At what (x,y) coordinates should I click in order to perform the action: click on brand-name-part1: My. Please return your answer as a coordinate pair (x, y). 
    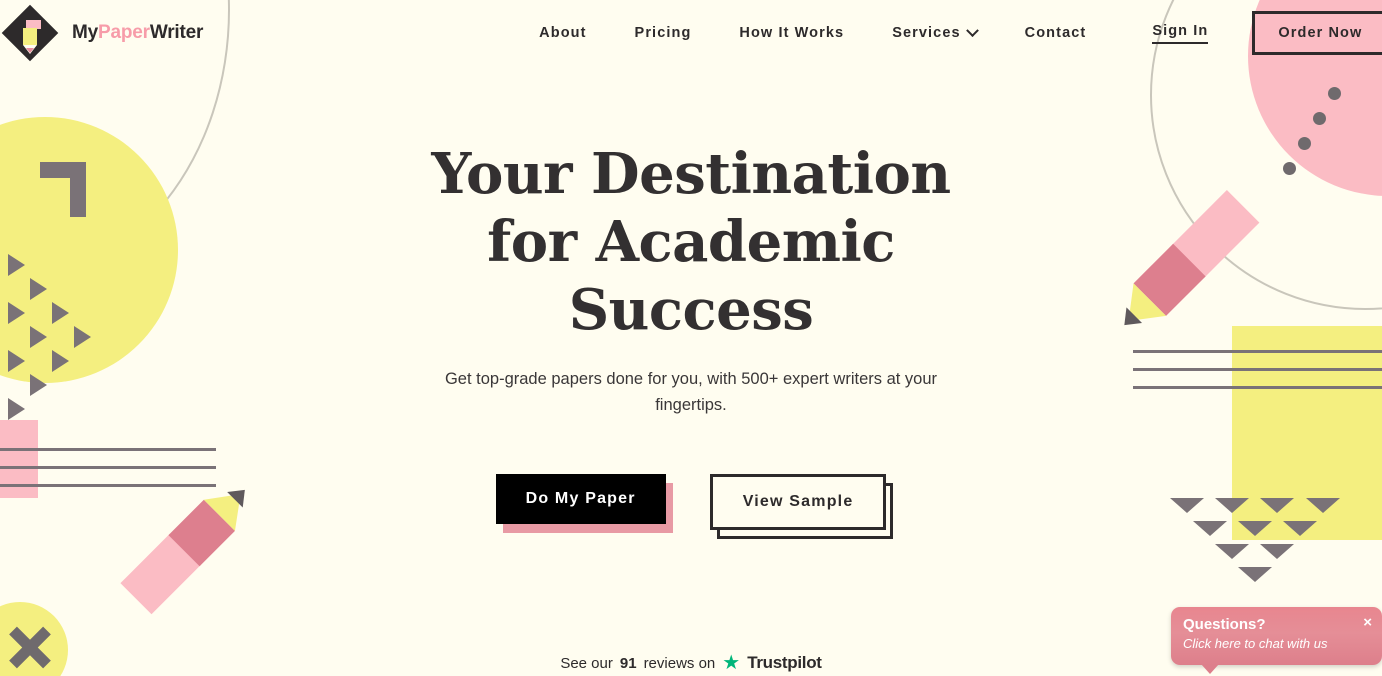
    Looking at the image, I should click on (85, 32).